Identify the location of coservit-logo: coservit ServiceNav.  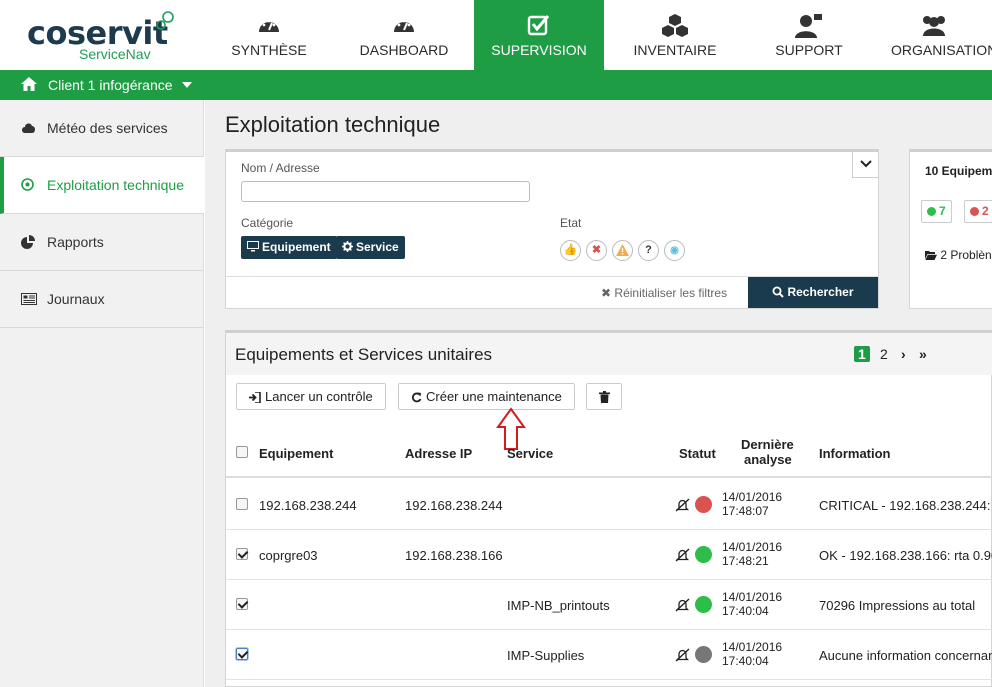
(107, 37).